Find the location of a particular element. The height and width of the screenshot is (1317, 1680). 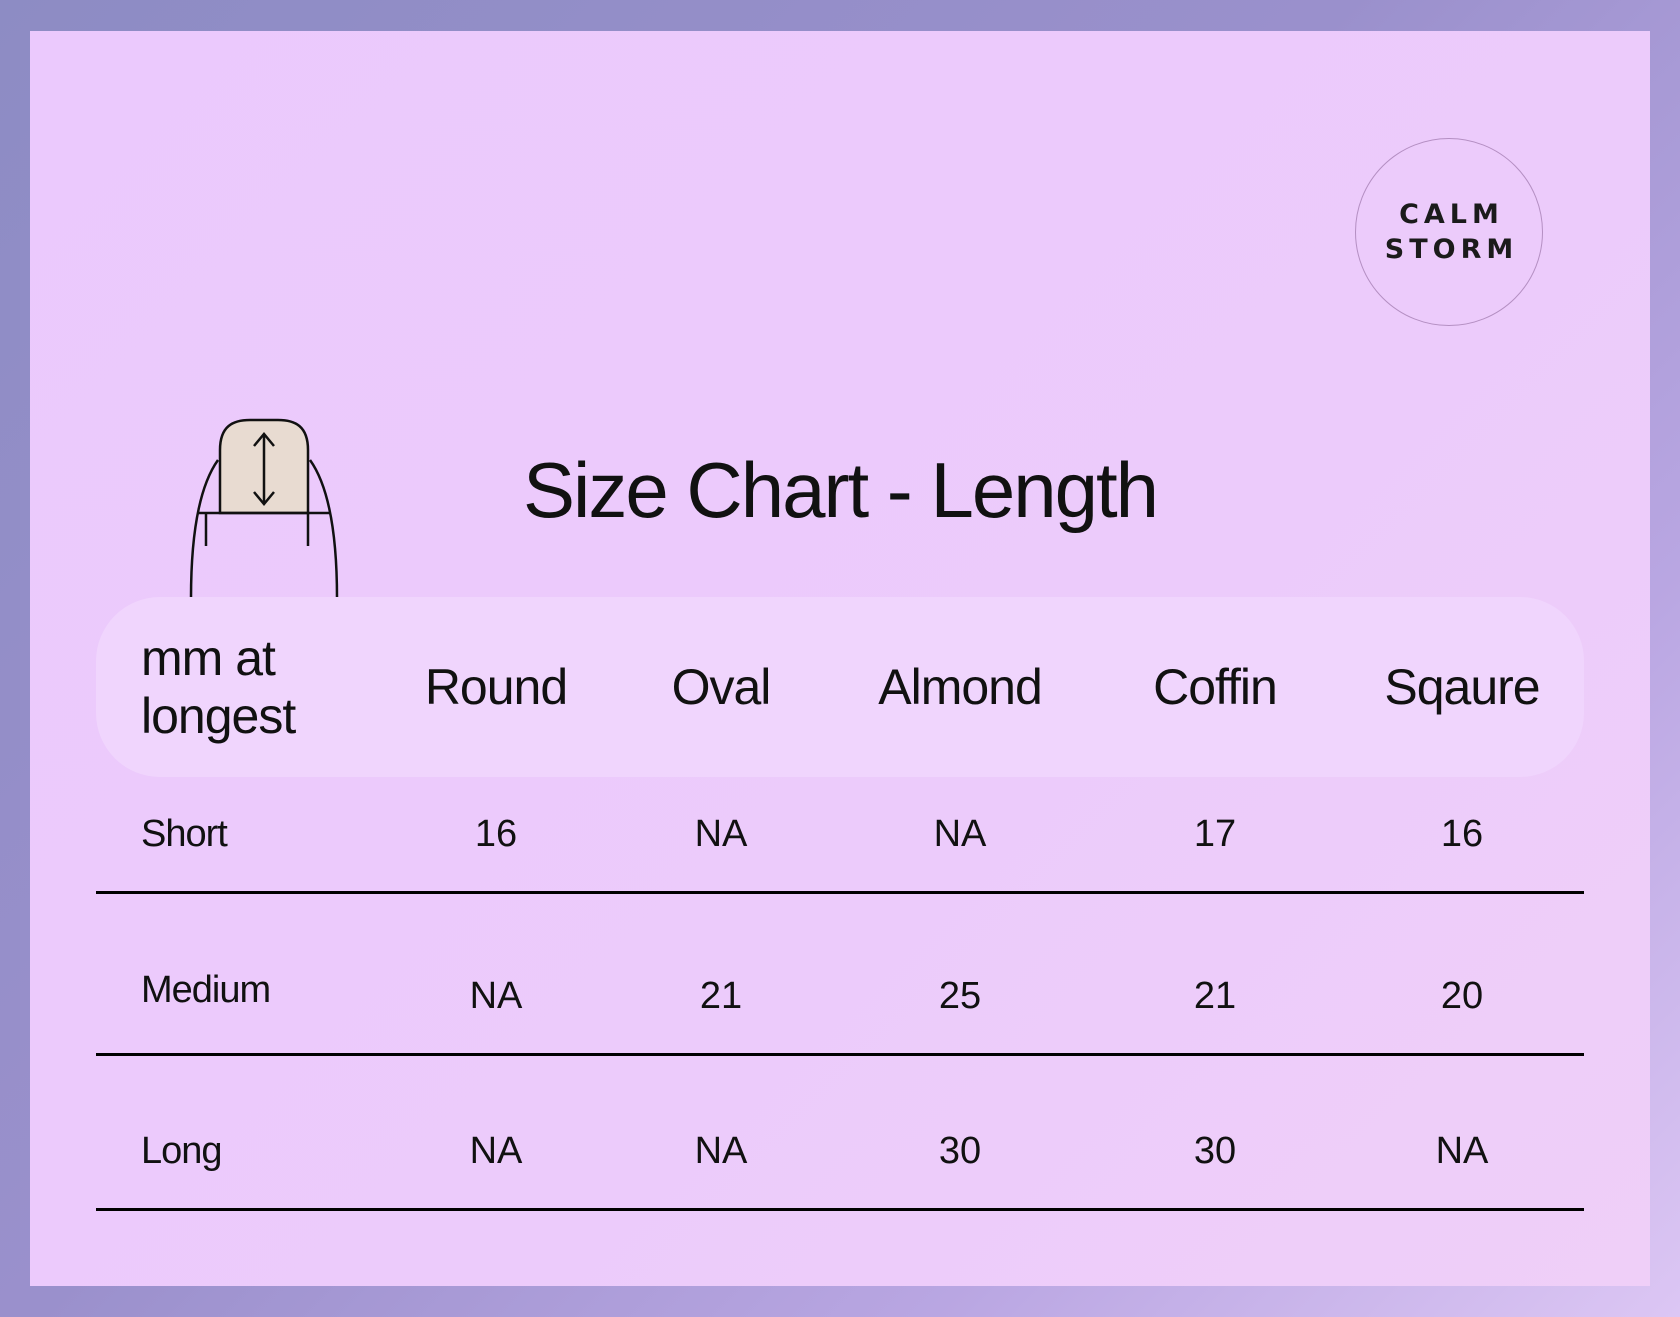

row-label-short: Short is located at coordinates (184, 834).